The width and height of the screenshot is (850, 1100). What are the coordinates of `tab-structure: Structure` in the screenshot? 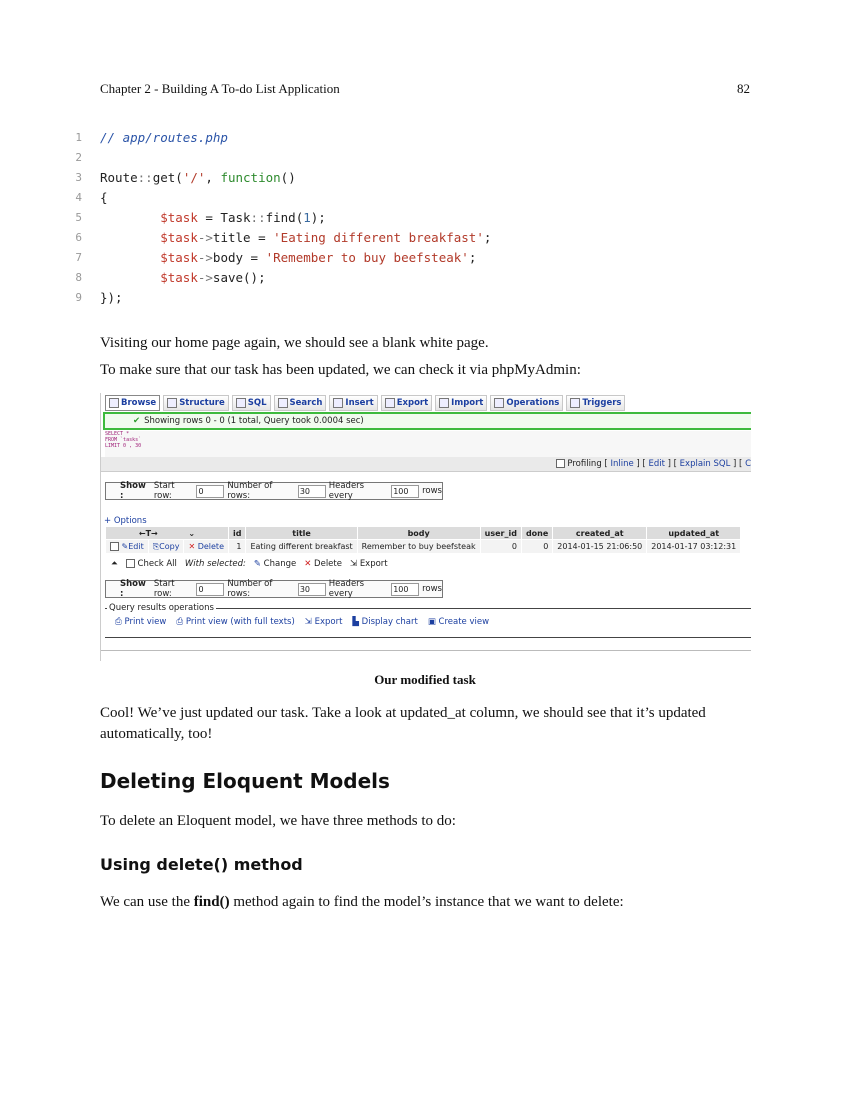 It's located at (196, 403).